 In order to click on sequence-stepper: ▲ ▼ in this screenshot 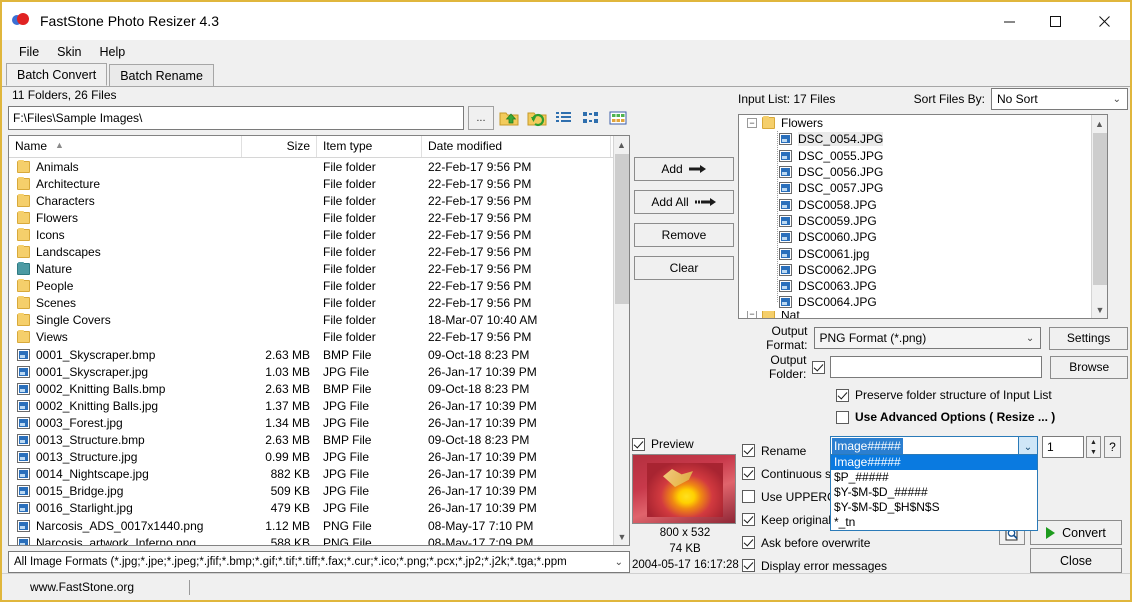, I will do `click(1093, 447)`.